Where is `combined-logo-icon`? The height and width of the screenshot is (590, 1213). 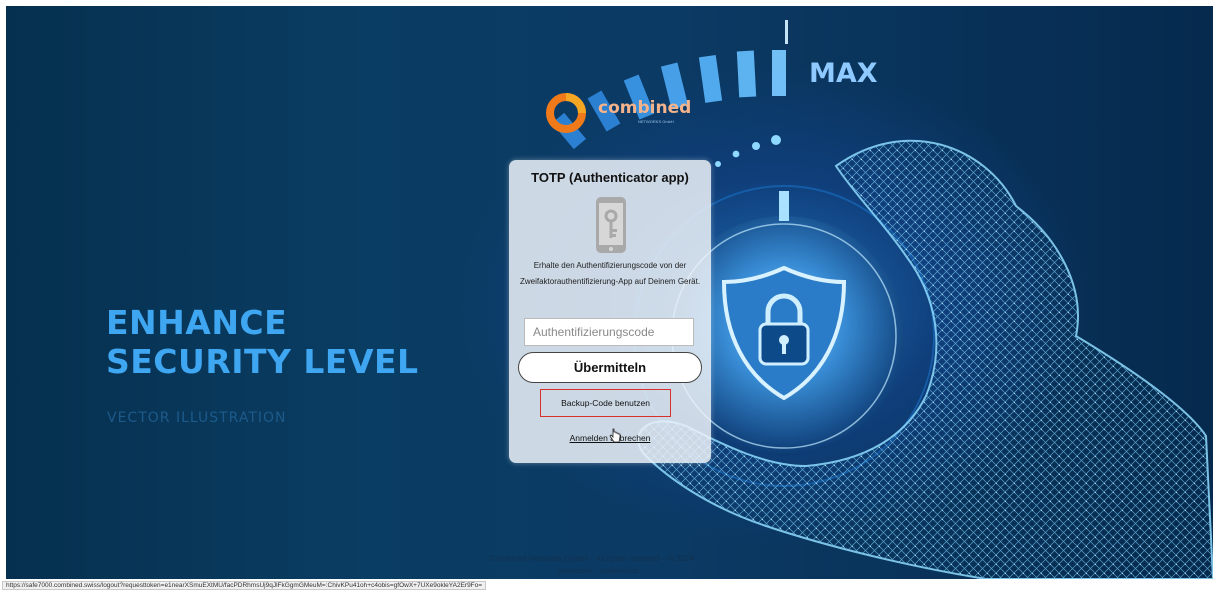
combined-logo-icon is located at coordinates (566, 113).